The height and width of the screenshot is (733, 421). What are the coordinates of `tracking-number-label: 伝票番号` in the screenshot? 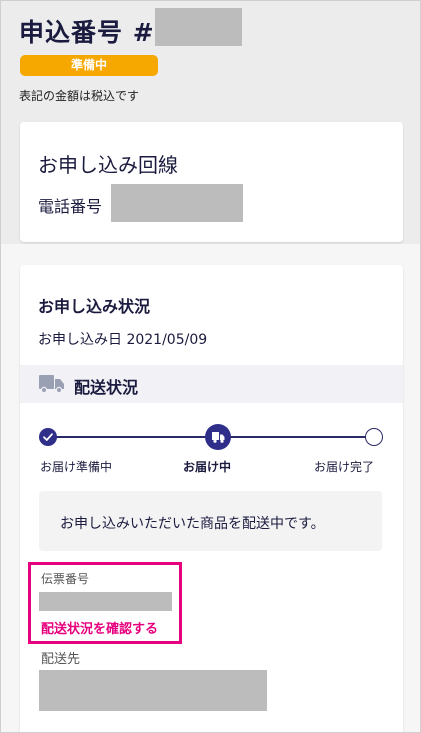 It's located at (65, 579).